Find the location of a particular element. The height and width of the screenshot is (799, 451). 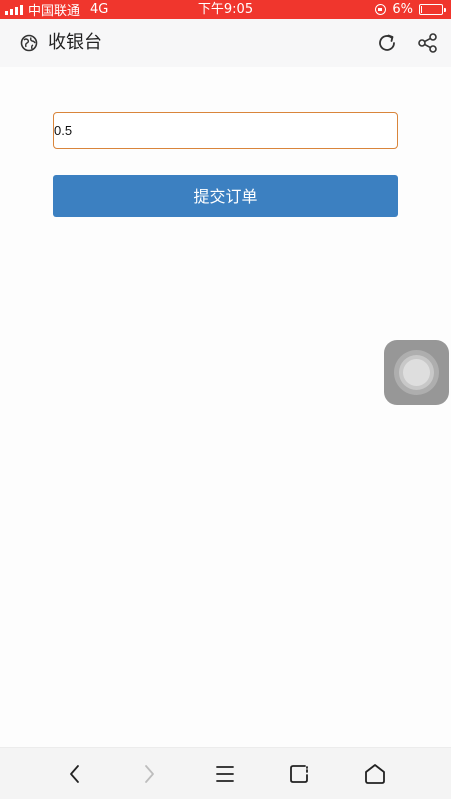

network-type: 4G is located at coordinates (99, 9).